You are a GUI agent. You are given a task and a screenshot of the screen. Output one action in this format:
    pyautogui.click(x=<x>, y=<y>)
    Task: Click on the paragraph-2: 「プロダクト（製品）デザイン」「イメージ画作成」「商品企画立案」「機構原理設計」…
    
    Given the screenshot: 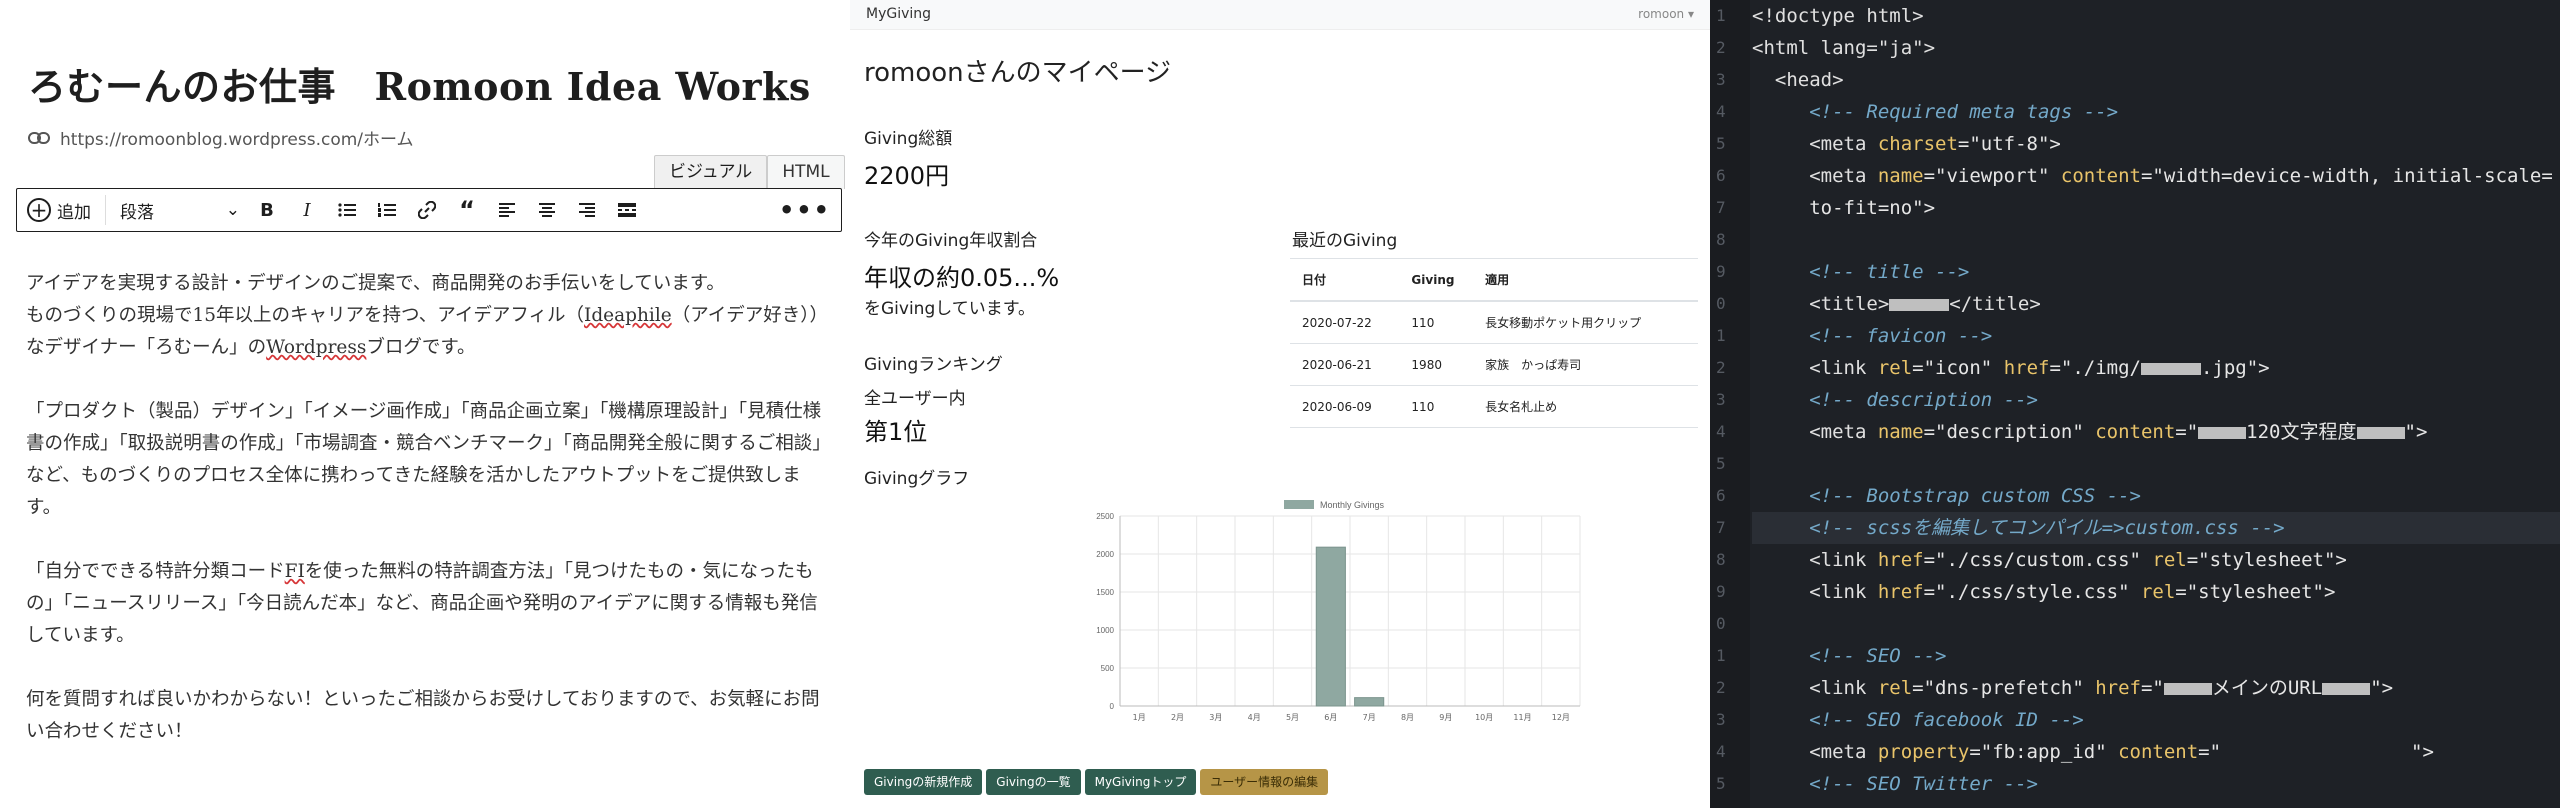 What is the action you would take?
    pyautogui.click(x=424, y=459)
    